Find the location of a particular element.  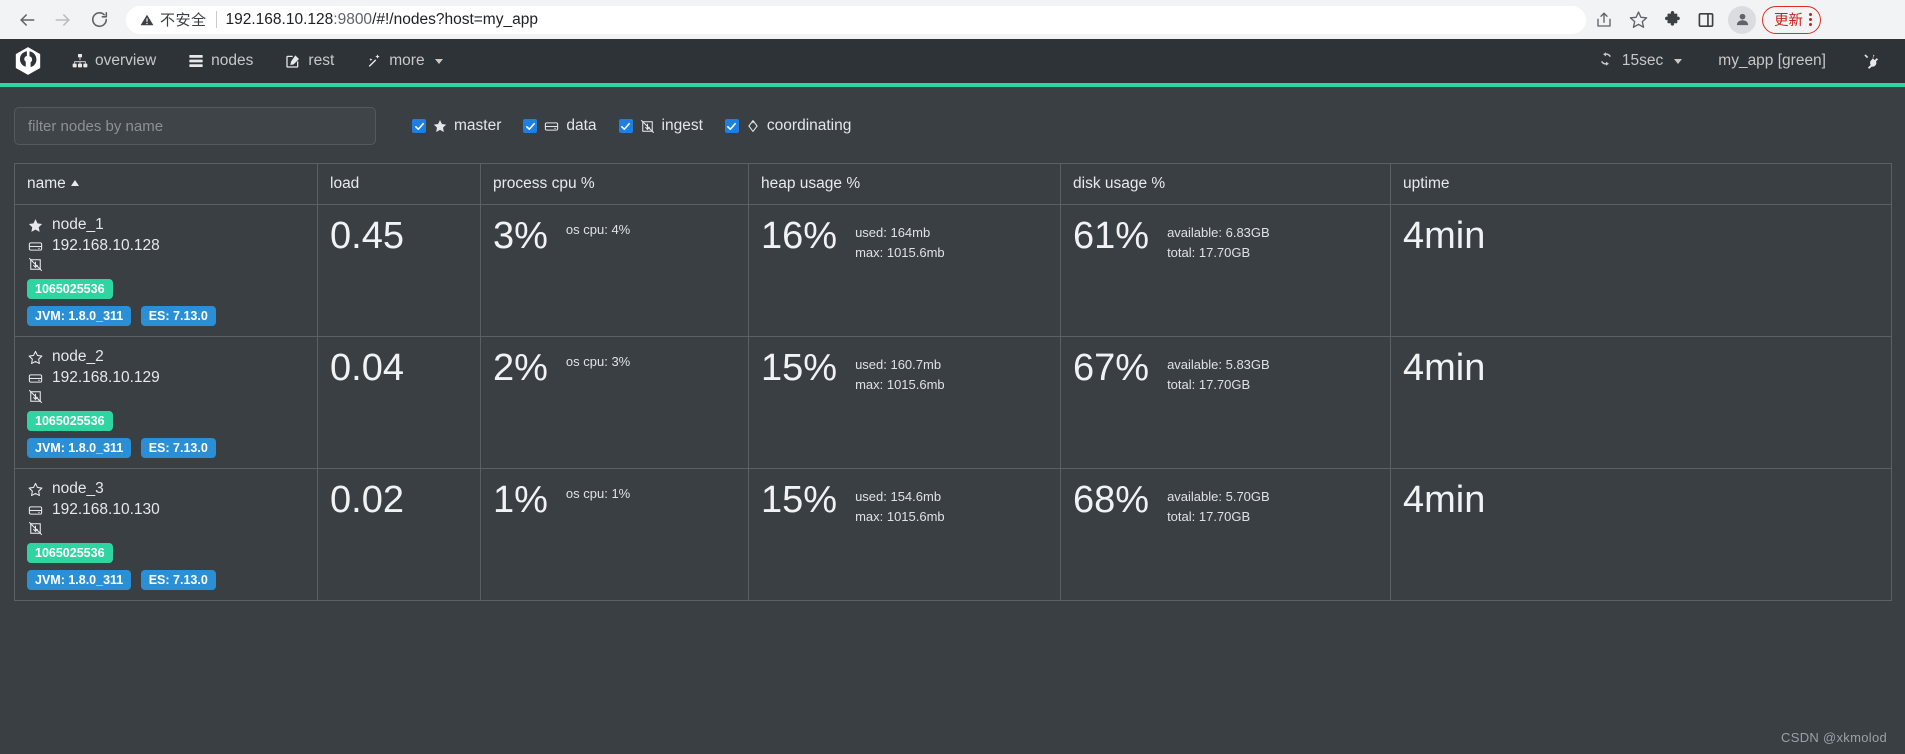

node-version-badges: JVM: 1.8.0_311 ES: 7.13.0 is located at coordinates (166, 580).